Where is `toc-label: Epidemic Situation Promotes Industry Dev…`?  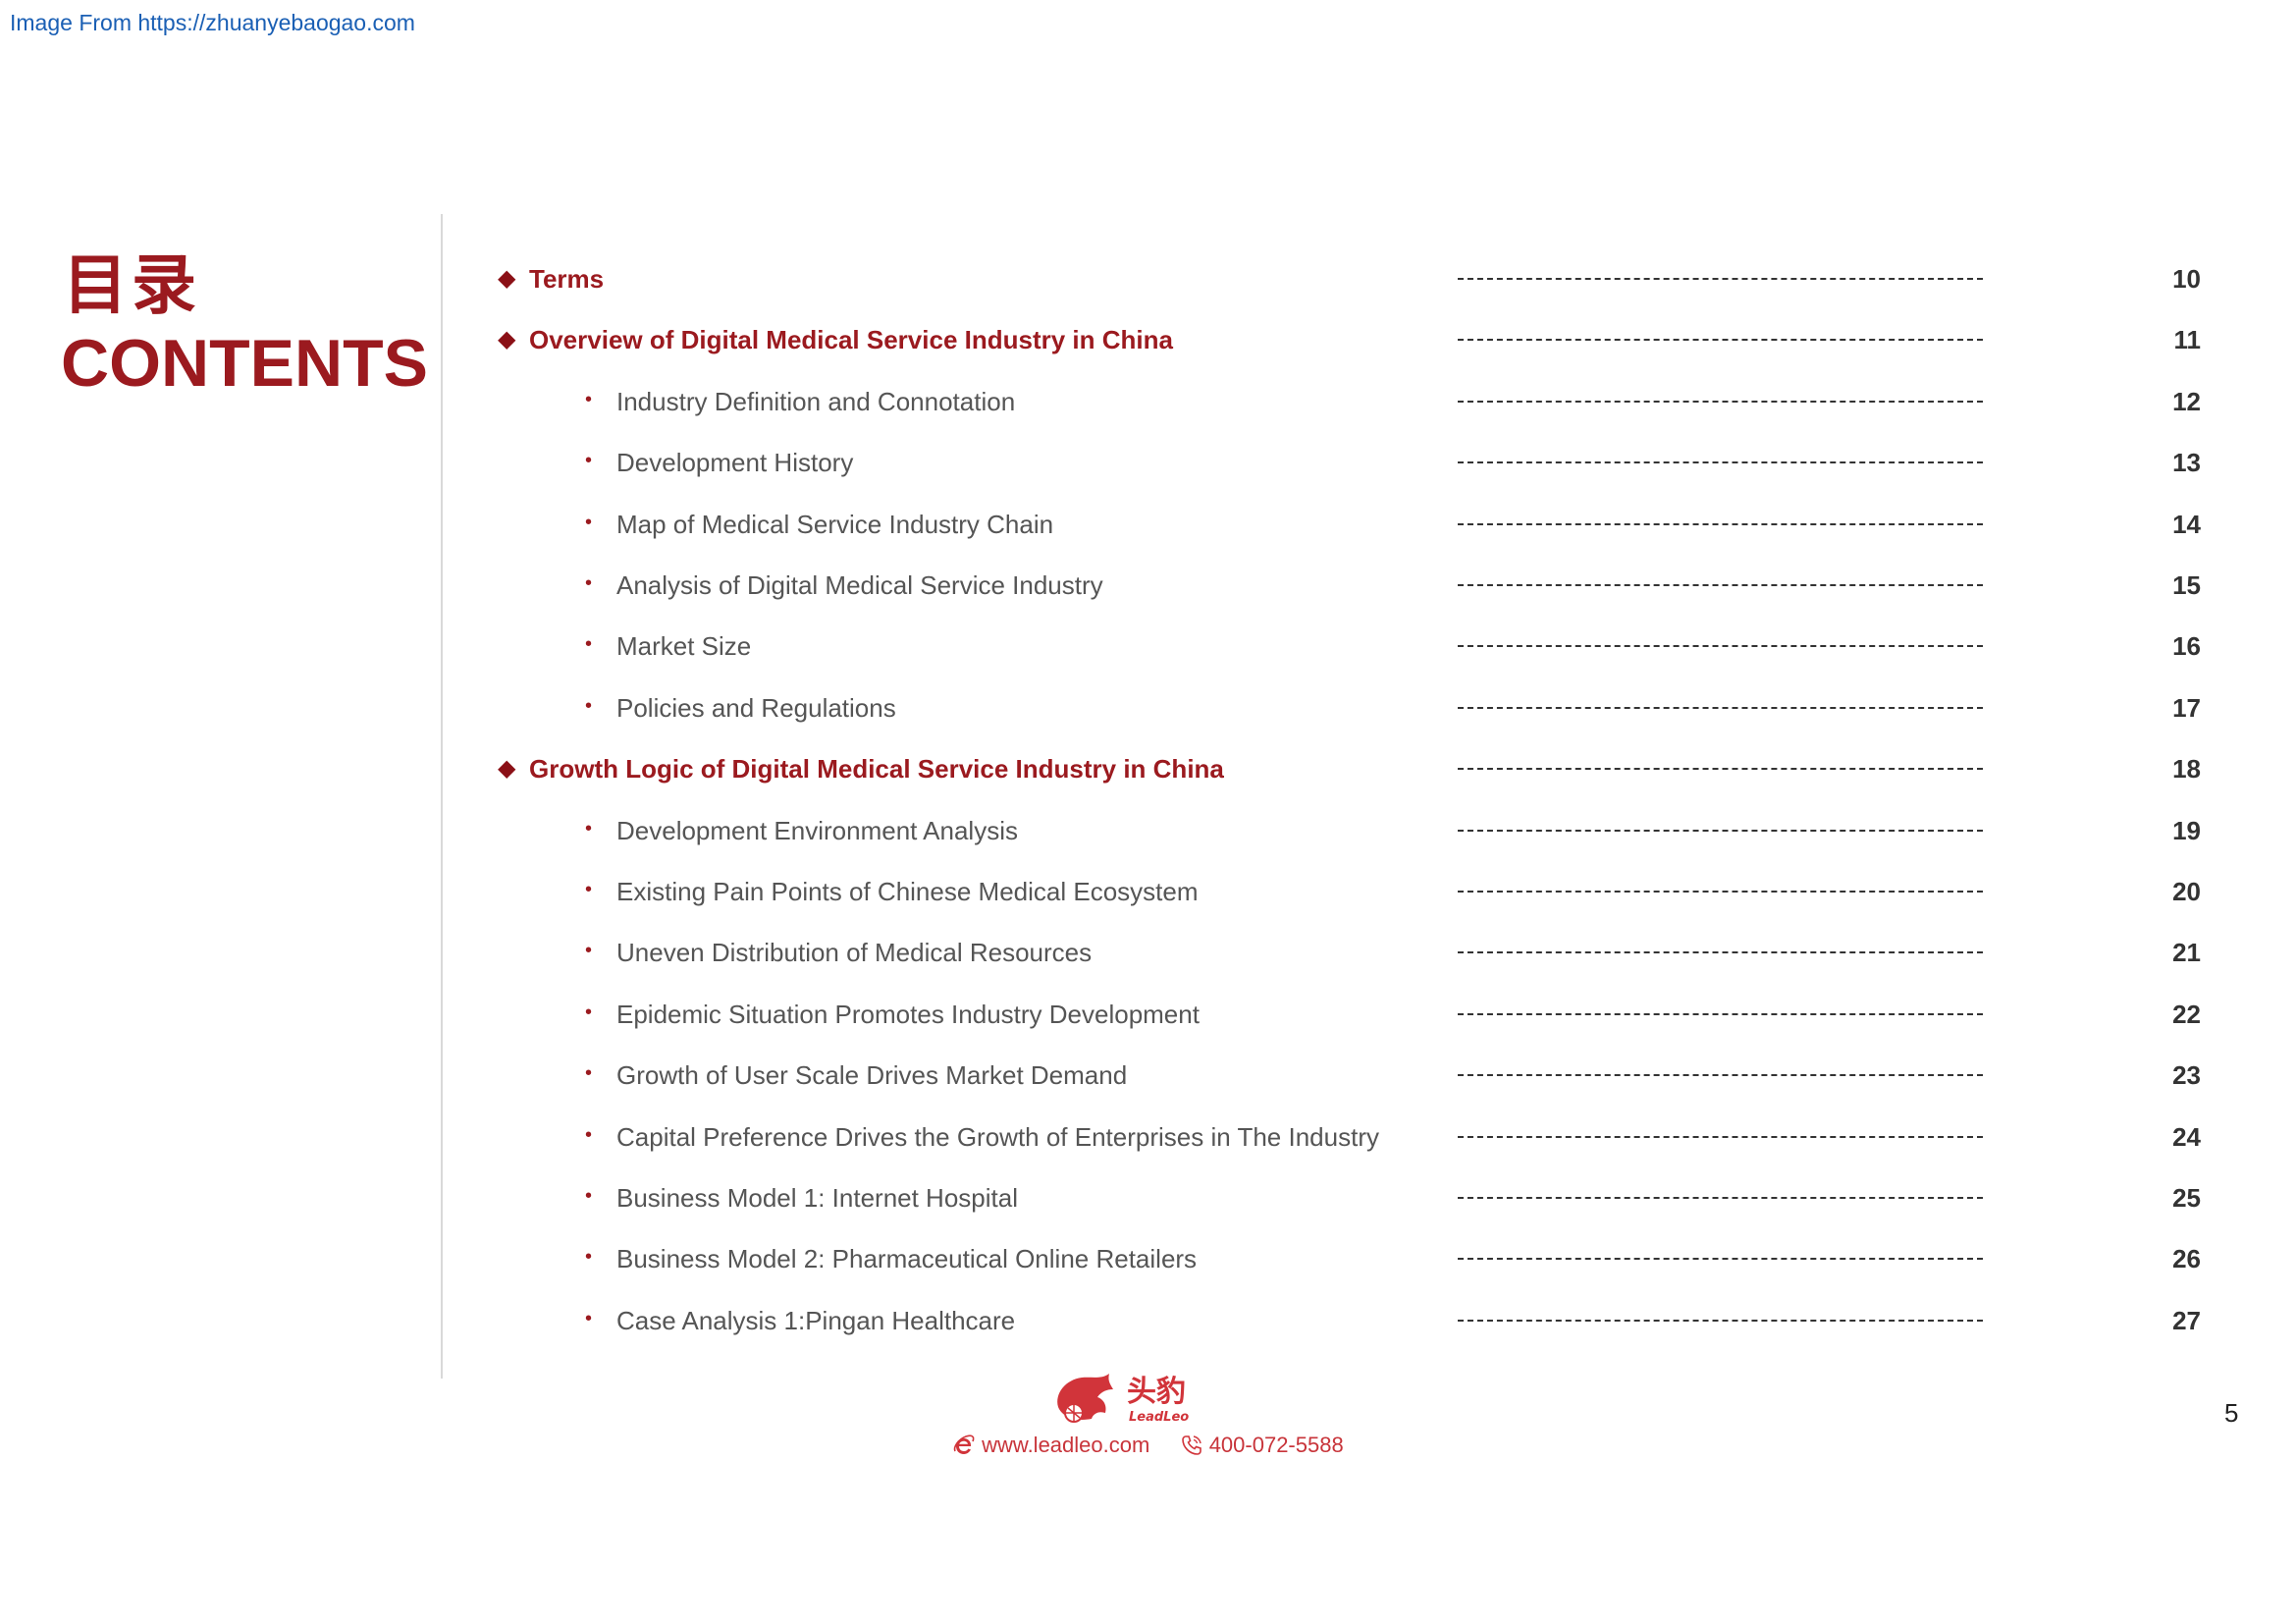 toc-label: Epidemic Situation Promotes Industry Dev… is located at coordinates (908, 1014).